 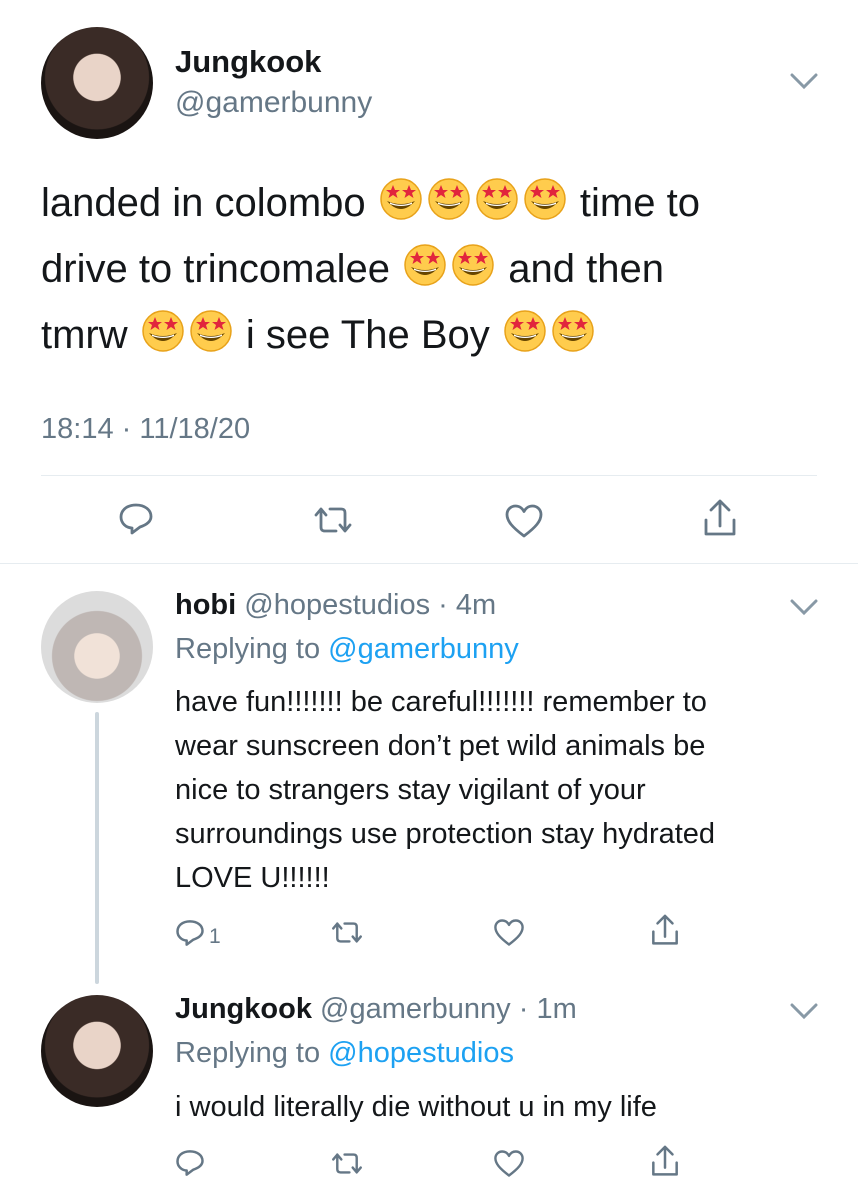 I want to click on reply-time: 1m, so click(x=556, y=1009).